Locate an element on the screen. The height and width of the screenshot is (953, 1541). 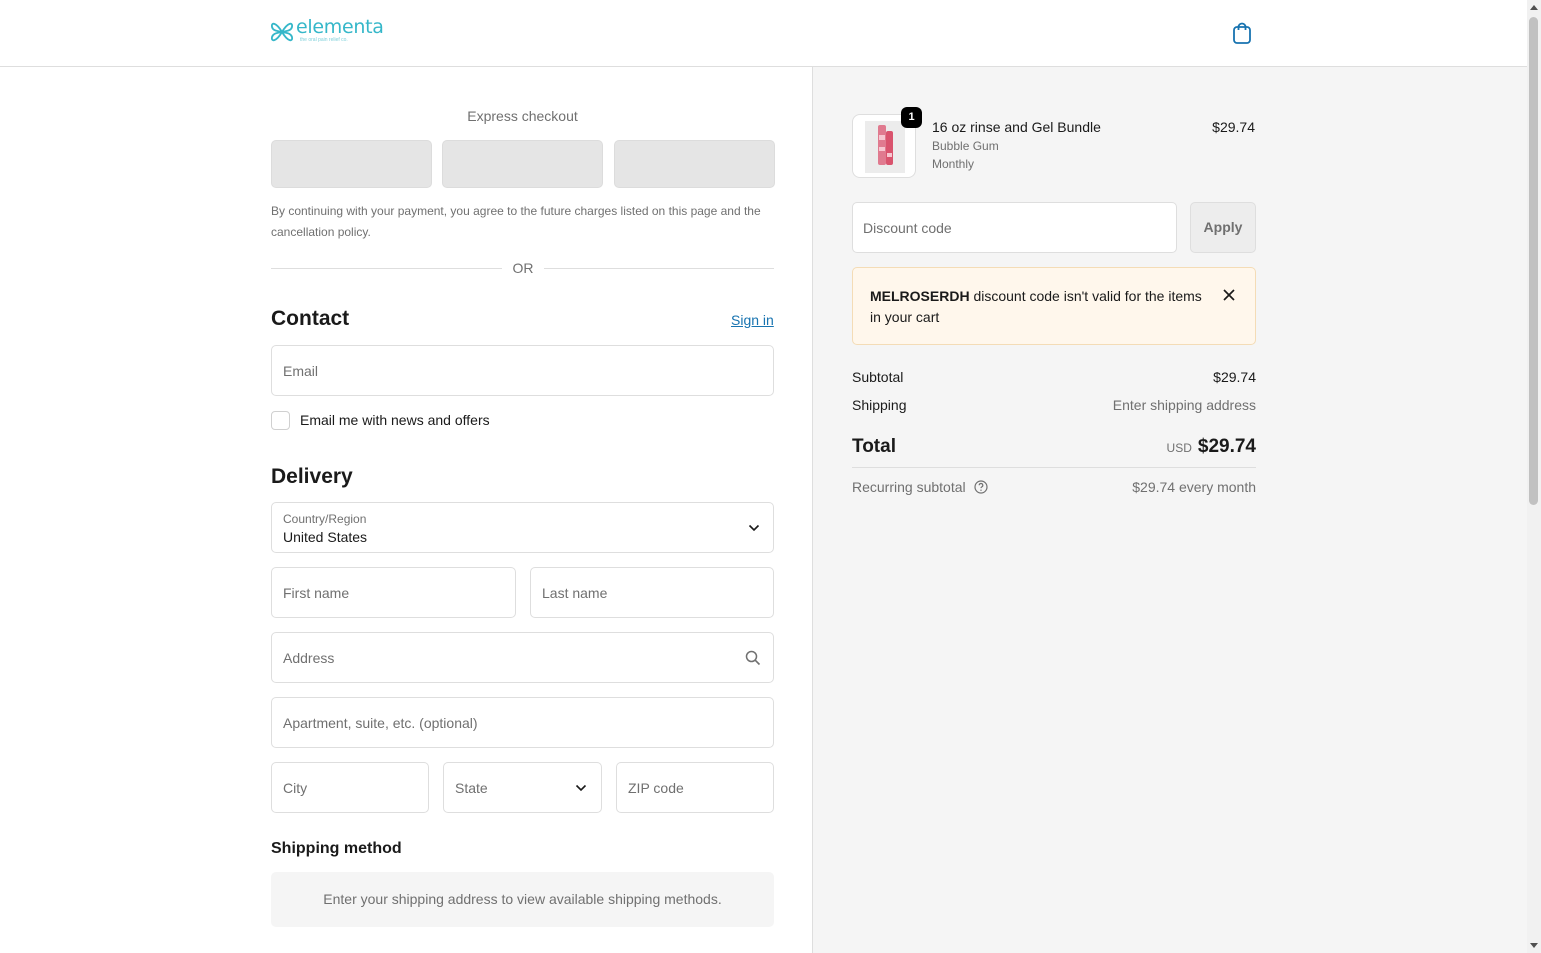
recurring-value: $29.74 every month is located at coordinates (1194, 487).